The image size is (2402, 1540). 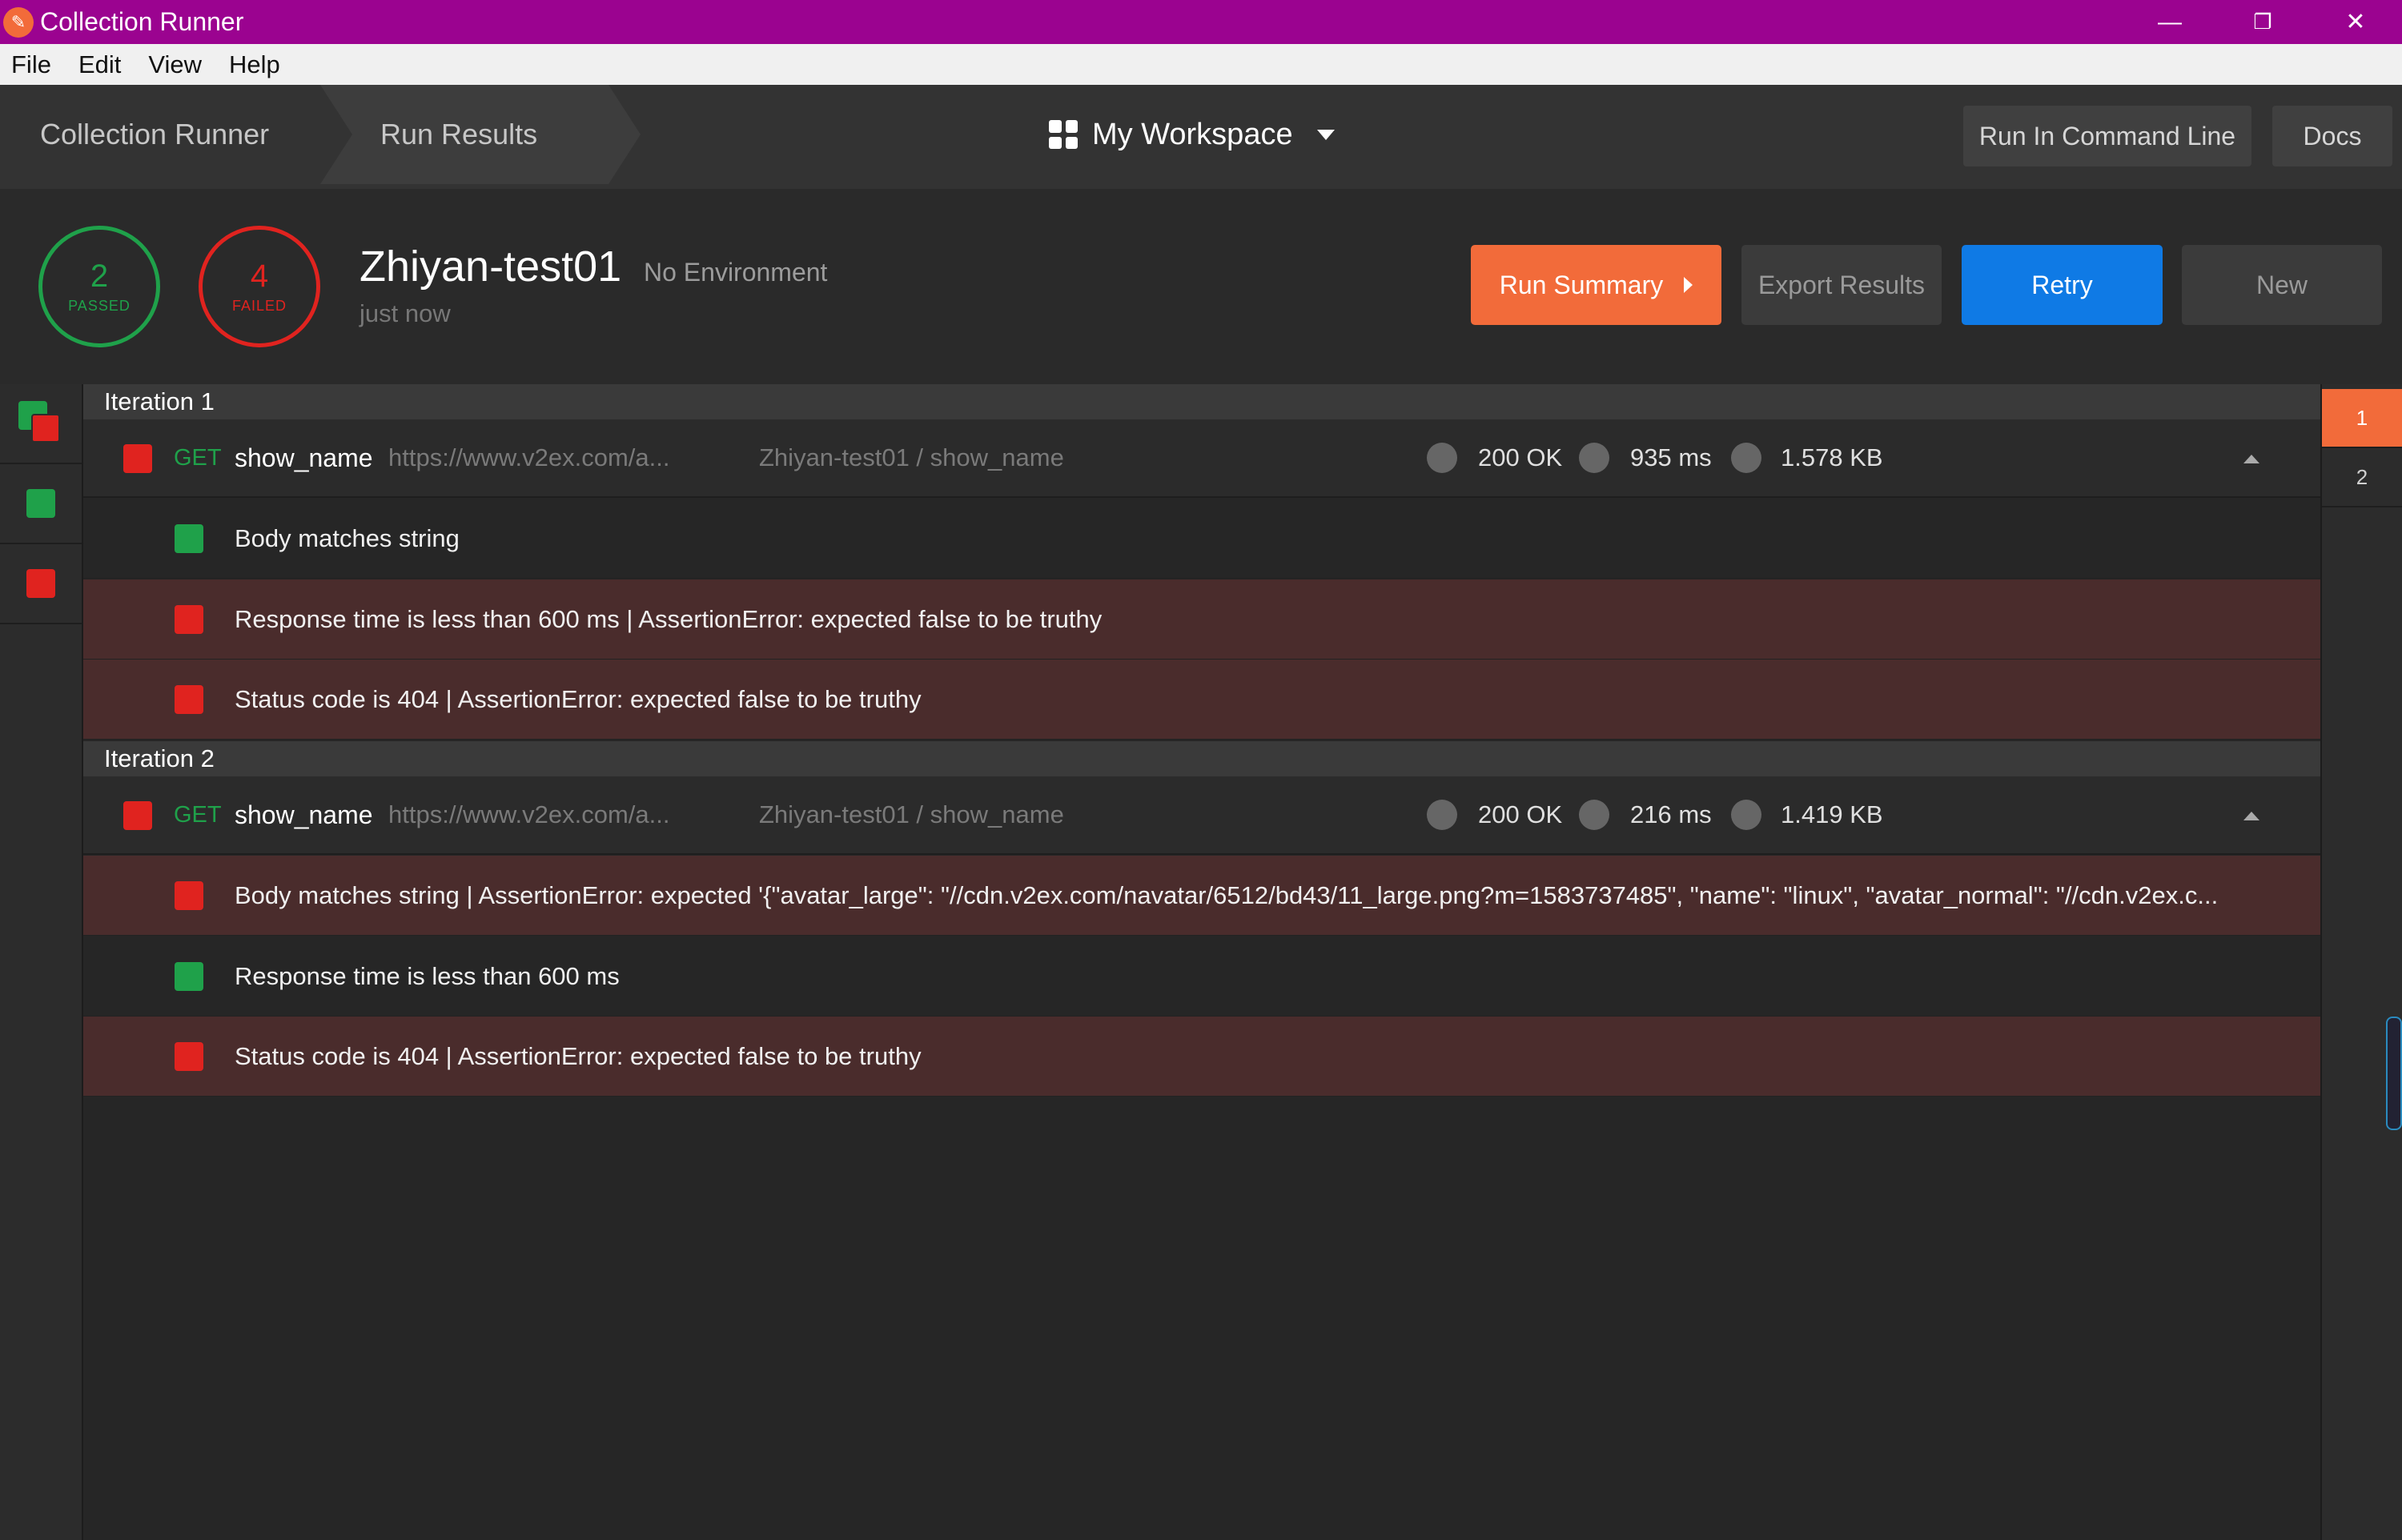 What do you see at coordinates (1063, 134) in the screenshot?
I see `workspace-grid-icon` at bounding box center [1063, 134].